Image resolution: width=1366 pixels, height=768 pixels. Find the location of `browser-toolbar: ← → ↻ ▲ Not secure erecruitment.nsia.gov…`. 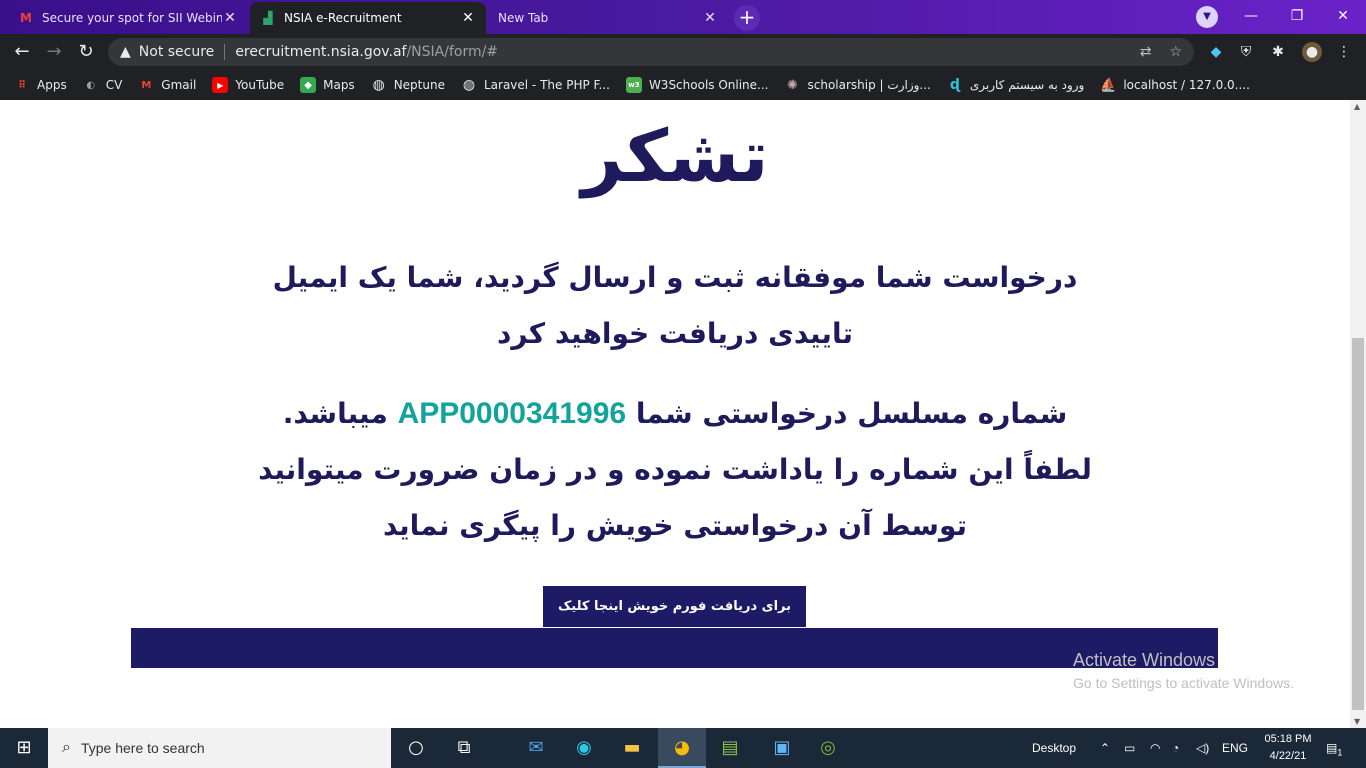

browser-toolbar: ← → ↻ ▲ Not secure erecruitment.nsia.gov… is located at coordinates (683, 52).